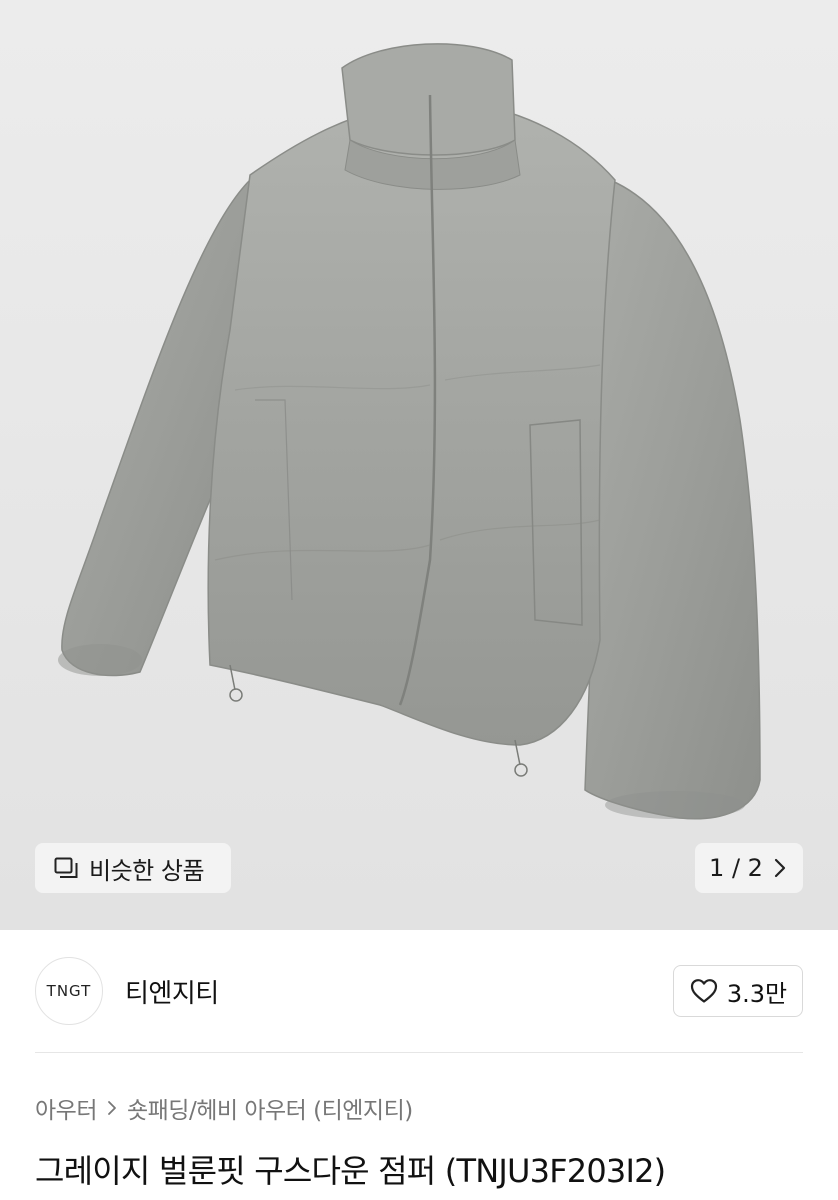 The width and height of the screenshot is (838, 1200). Describe the element at coordinates (66, 868) in the screenshot. I see `copy-icon` at that location.